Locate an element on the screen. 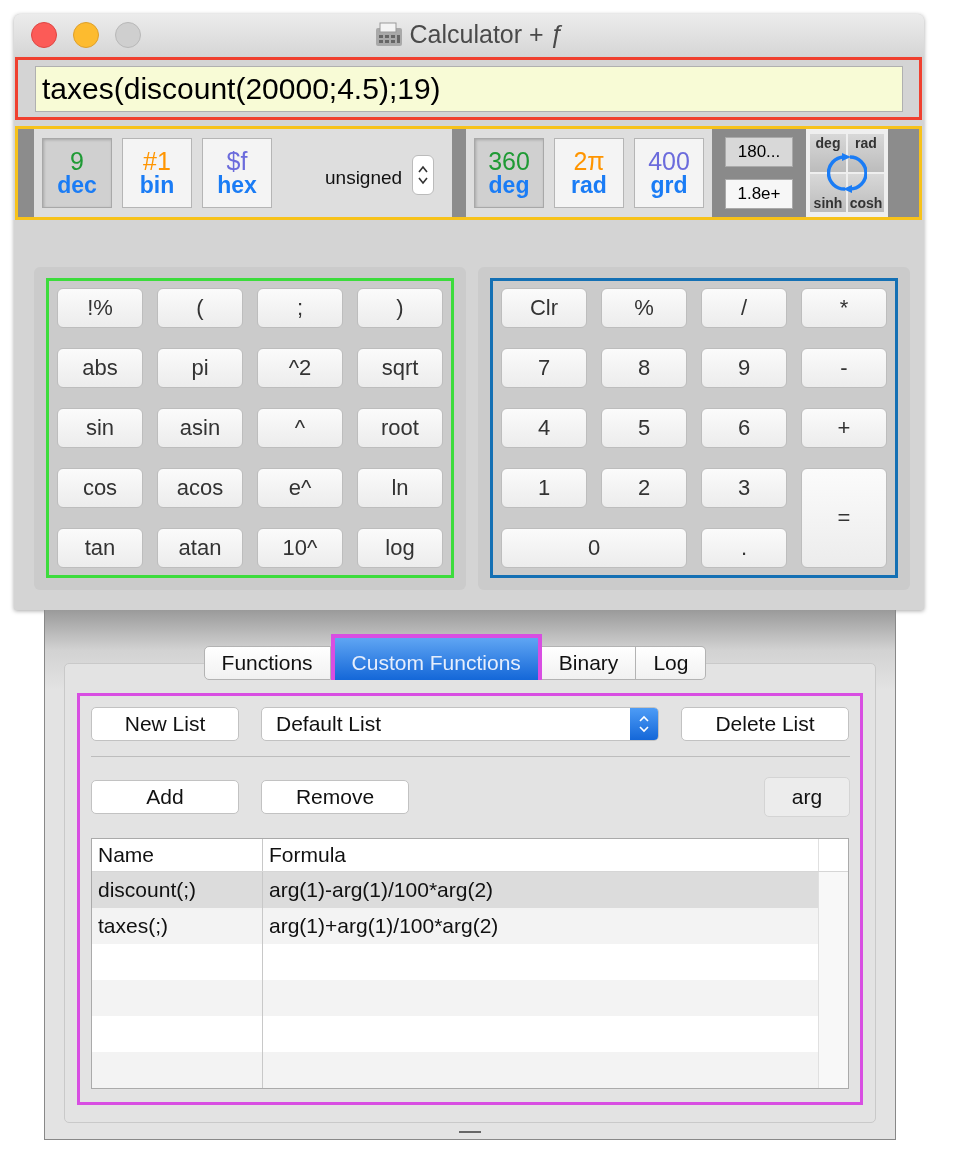  key-button: 3 is located at coordinates (744, 488).